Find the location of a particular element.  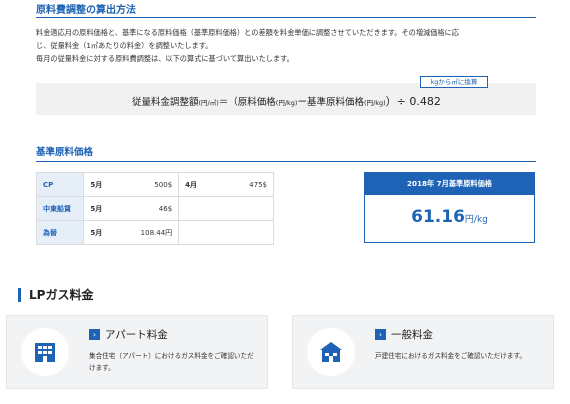

apartment-price-link: アパート料金 is located at coordinates (136, 334).